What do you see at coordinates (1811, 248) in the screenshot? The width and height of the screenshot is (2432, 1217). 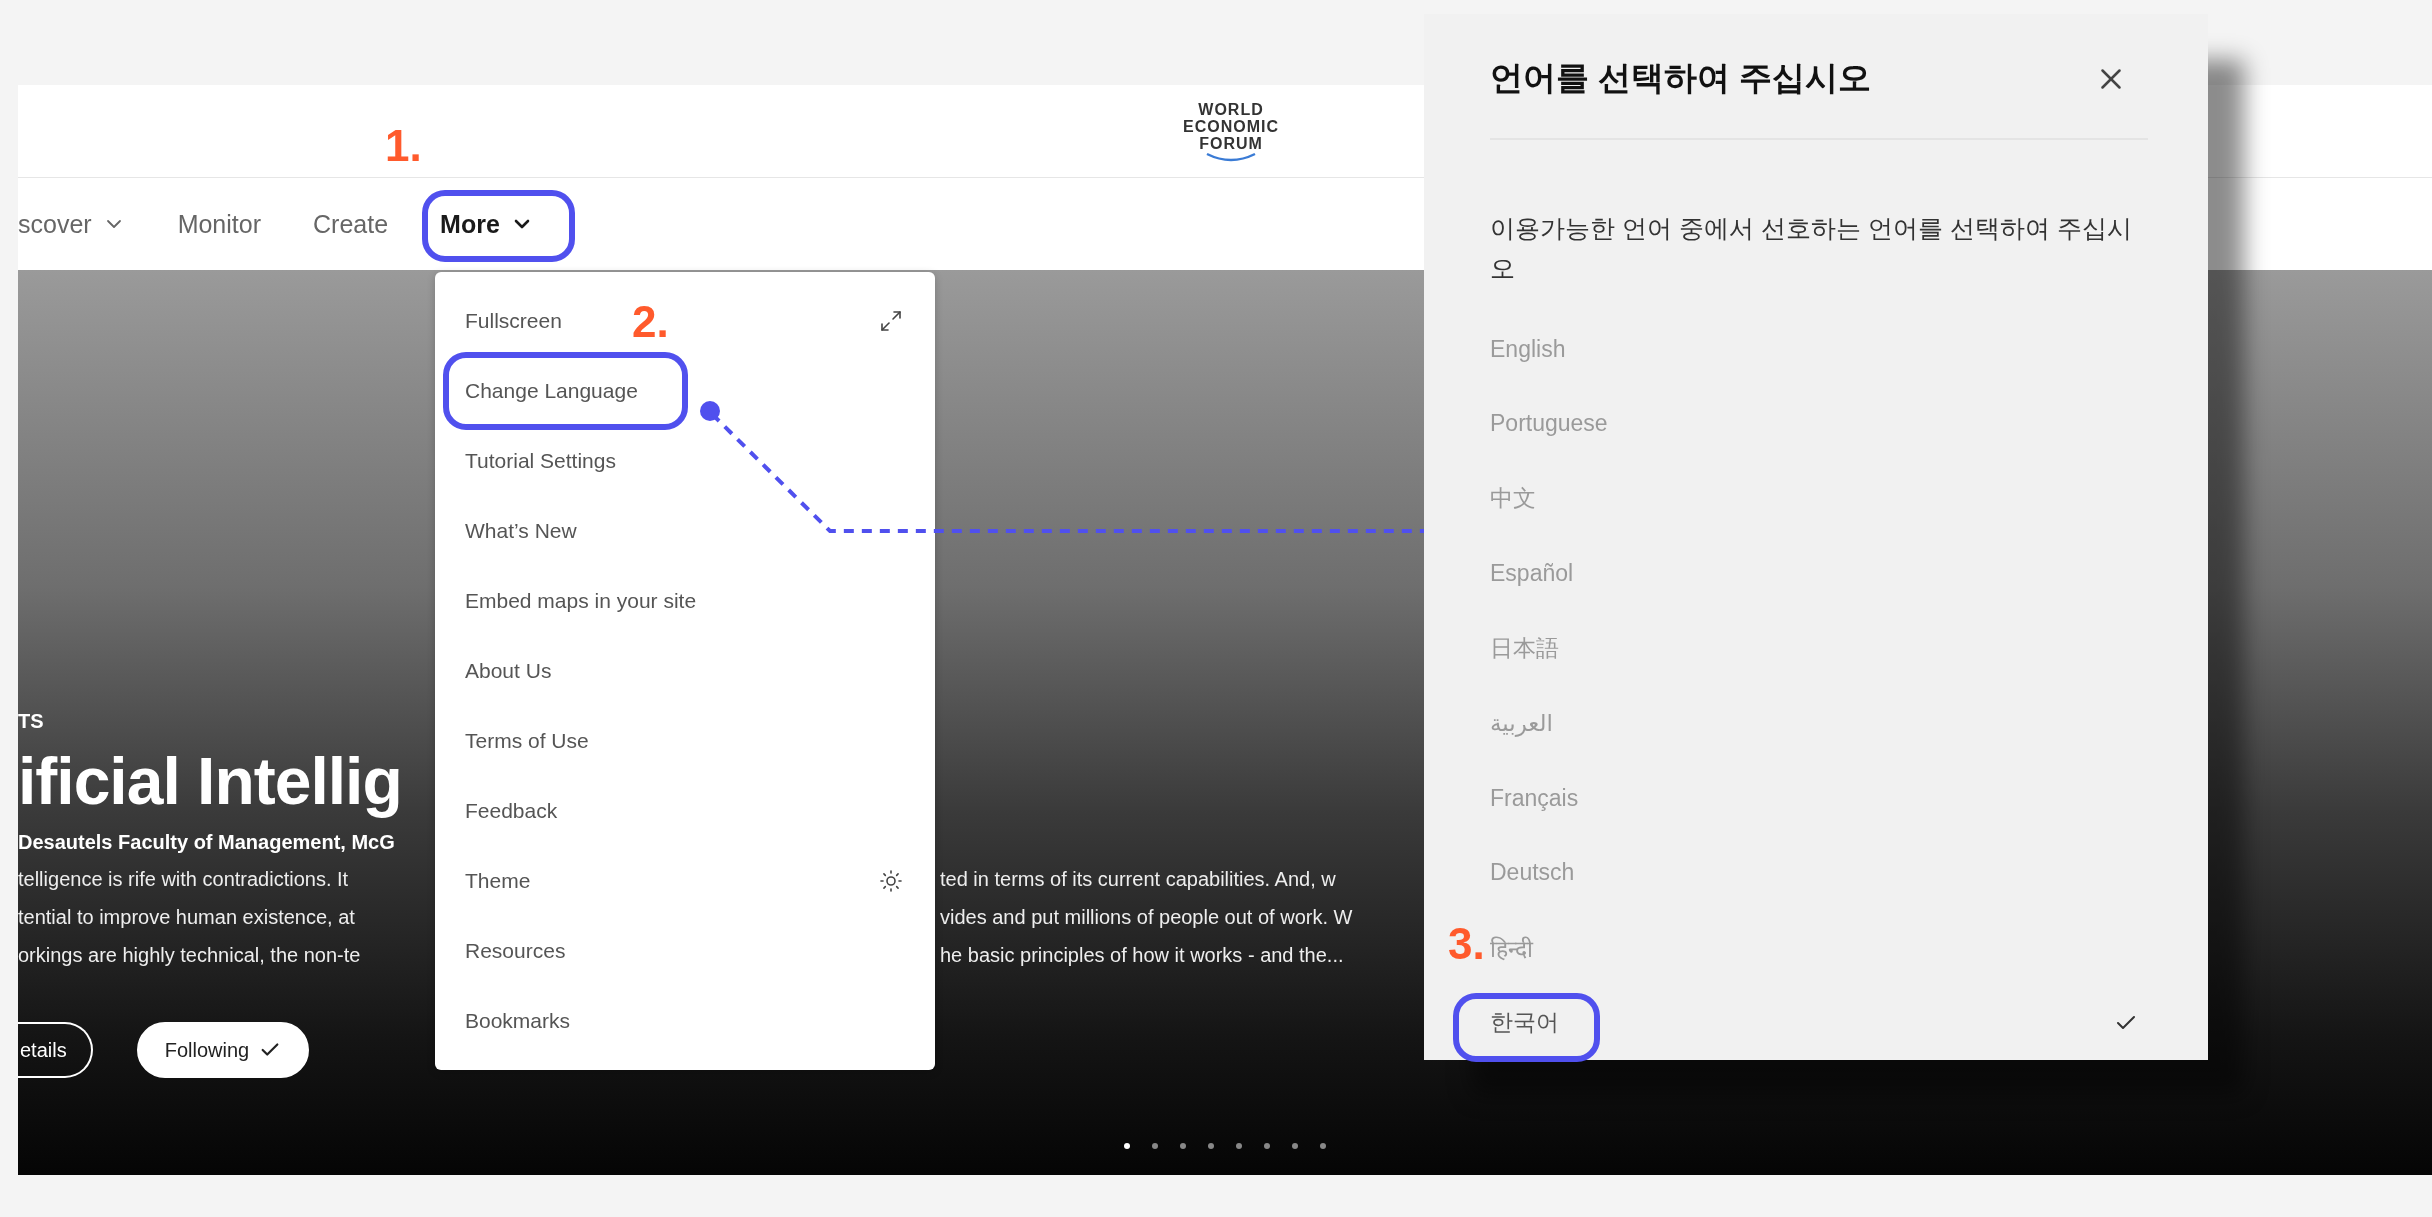 I see `dialog-description: 이용가능한 언어 중에서 선호하는 언어를 선택하여 주십시오` at bounding box center [1811, 248].